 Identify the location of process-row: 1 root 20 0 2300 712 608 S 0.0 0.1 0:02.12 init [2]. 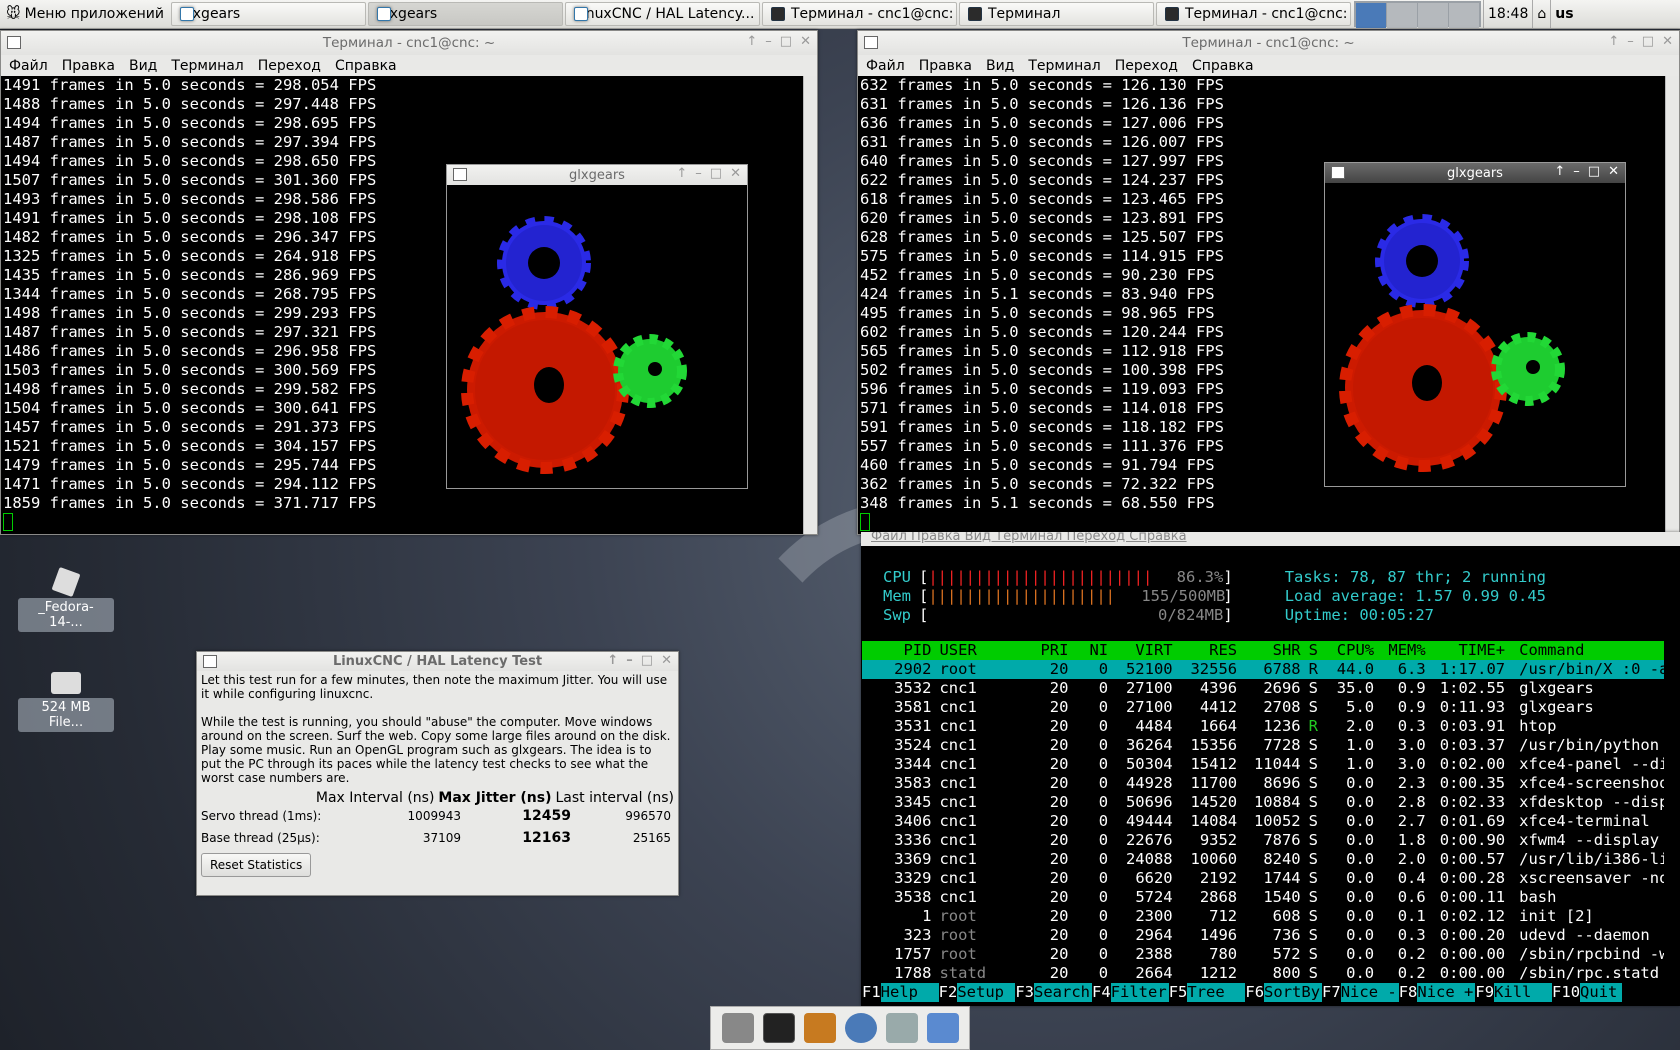
(1263, 916).